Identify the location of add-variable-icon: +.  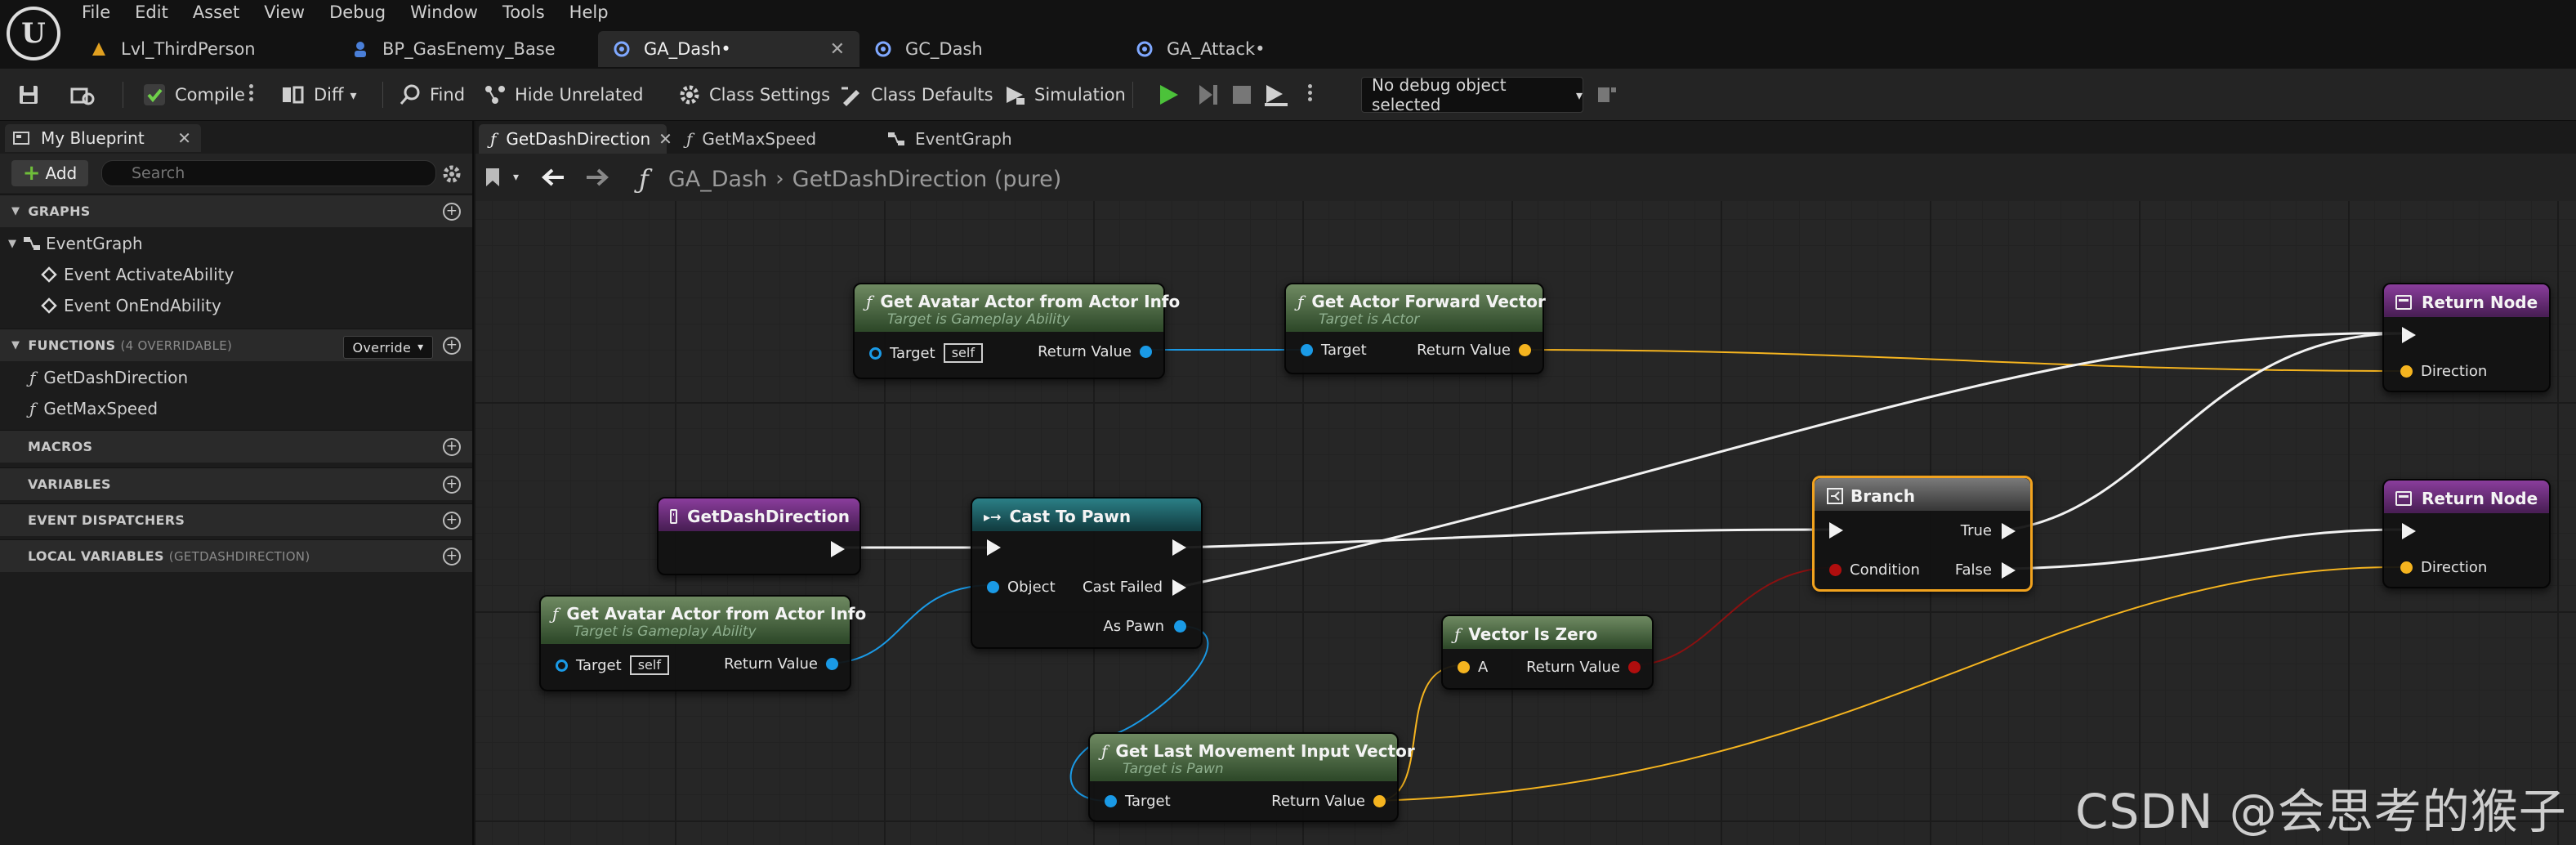
(452, 485).